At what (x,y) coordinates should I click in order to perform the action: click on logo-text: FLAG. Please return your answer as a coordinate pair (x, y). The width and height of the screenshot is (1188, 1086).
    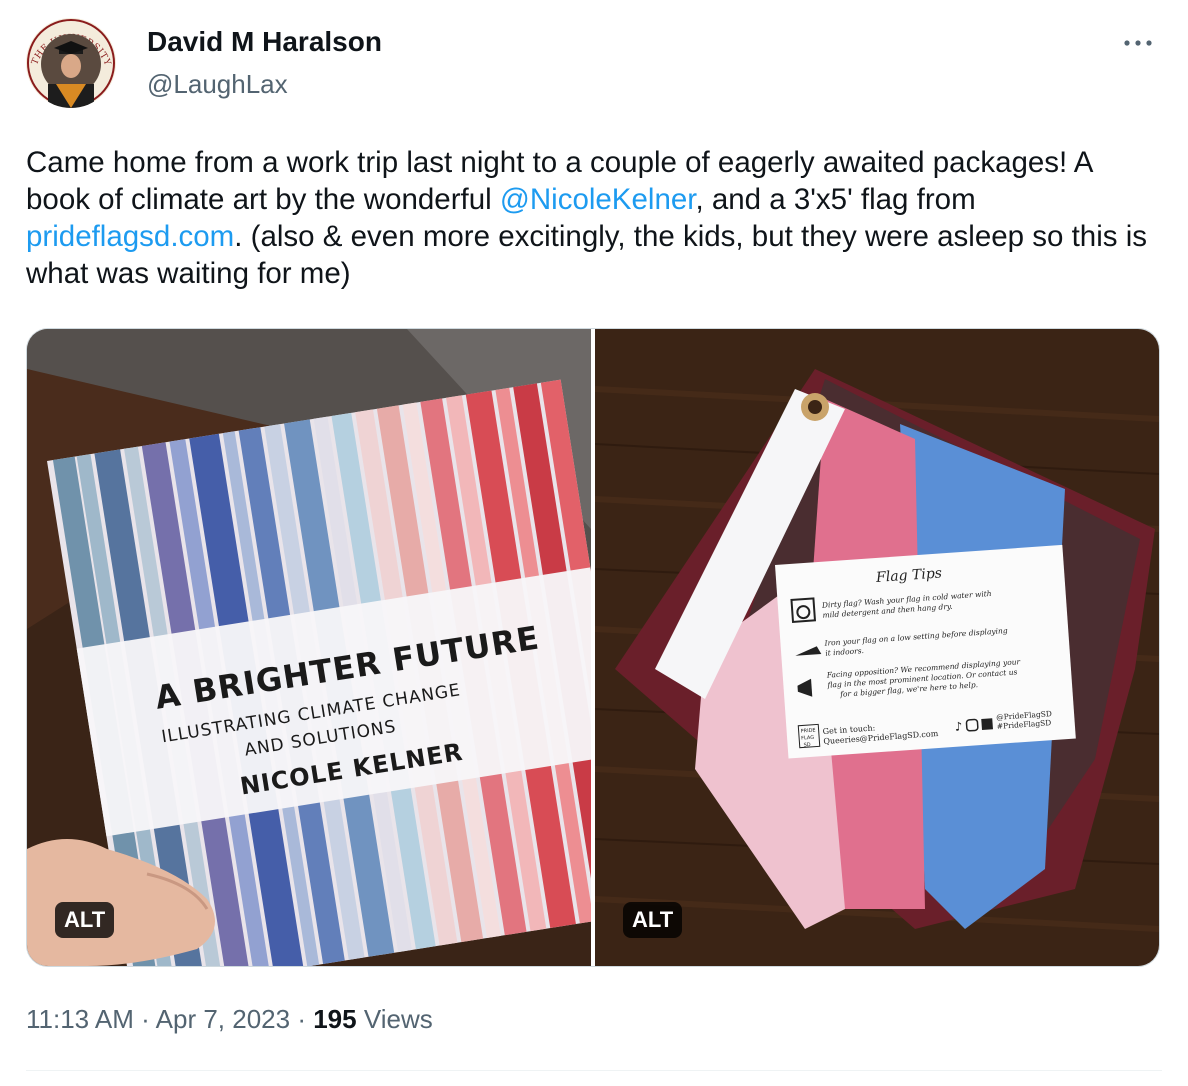
    Looking at the image, I should click on (807, 738).